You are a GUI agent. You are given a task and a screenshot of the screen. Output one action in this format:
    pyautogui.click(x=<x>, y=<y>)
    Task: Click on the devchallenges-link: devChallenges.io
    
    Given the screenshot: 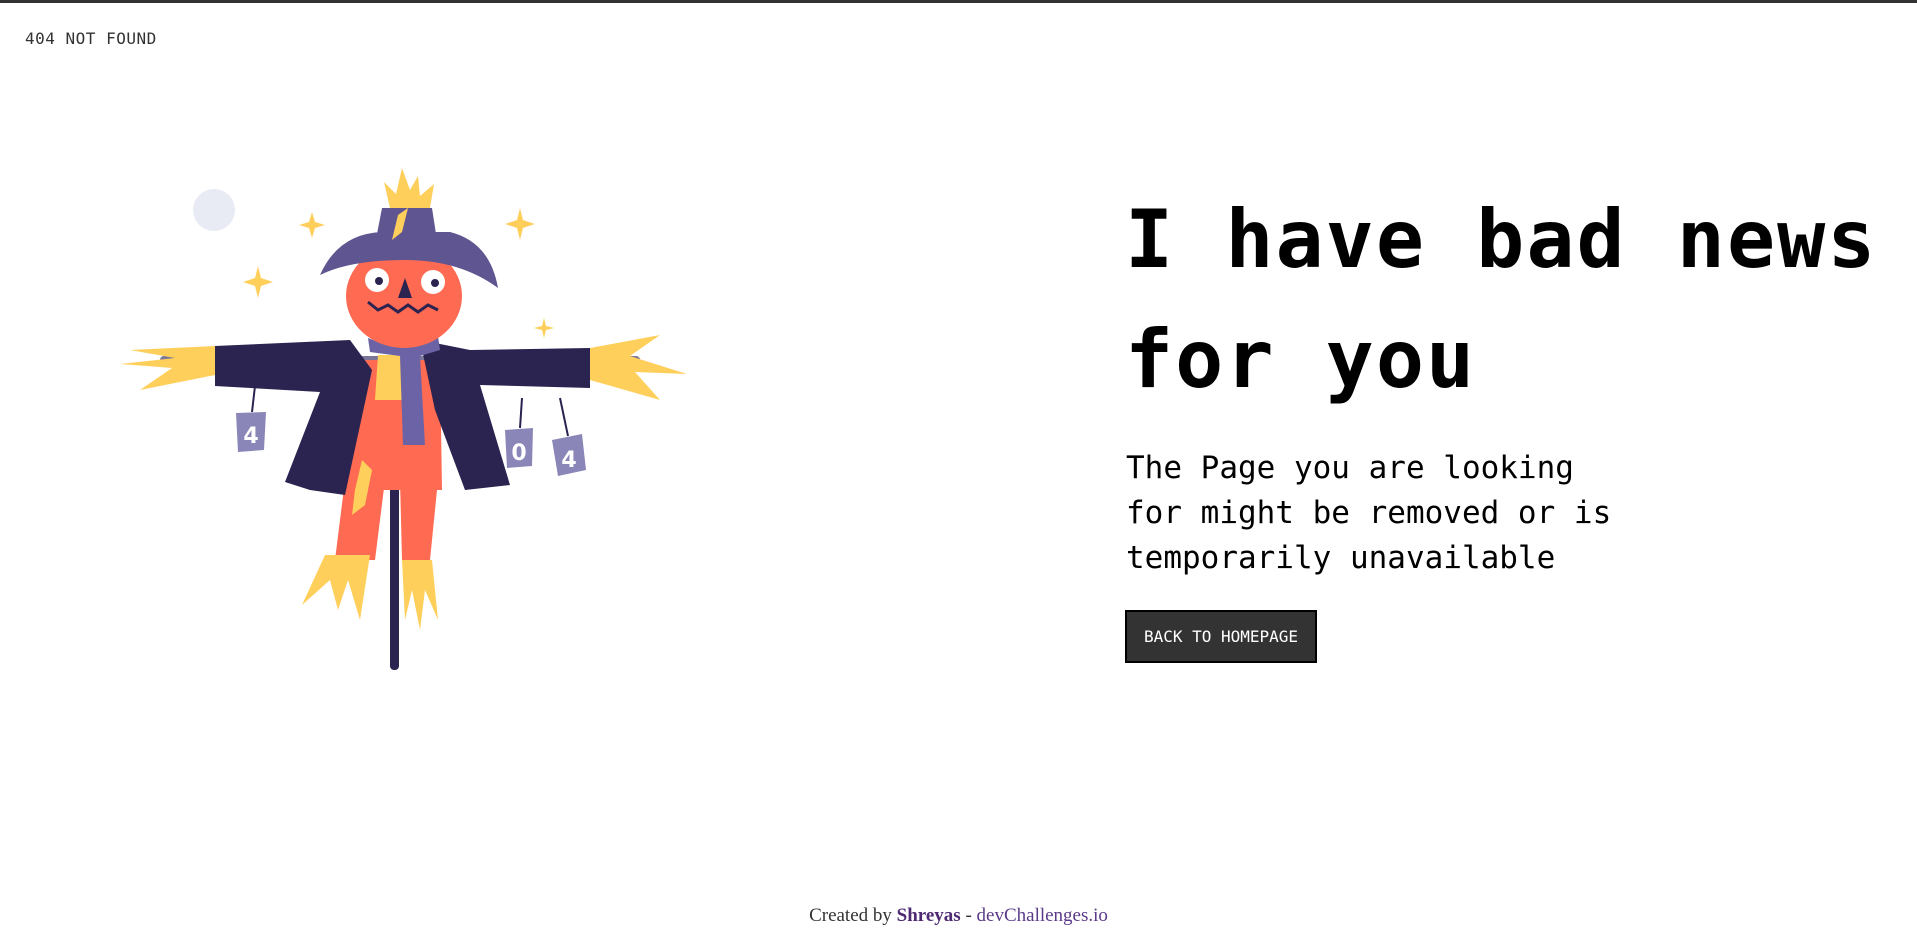 What is the action you would take?
    pyautogui.click(x=1042, y=915)
    